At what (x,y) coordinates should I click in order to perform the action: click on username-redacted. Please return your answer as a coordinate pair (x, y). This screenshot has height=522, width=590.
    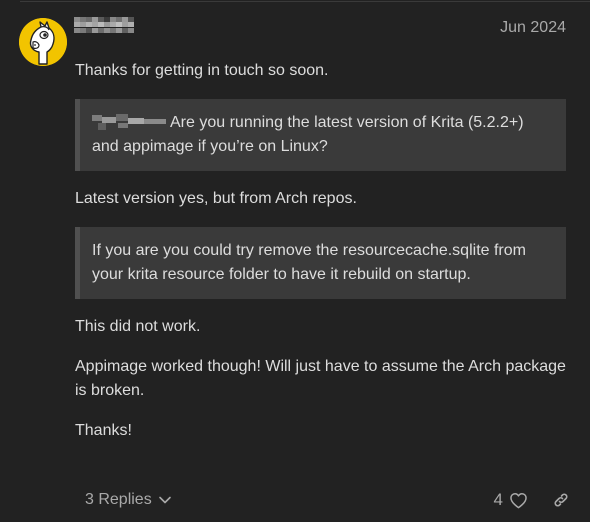
    Looking at the image, I should click on (104, 25).